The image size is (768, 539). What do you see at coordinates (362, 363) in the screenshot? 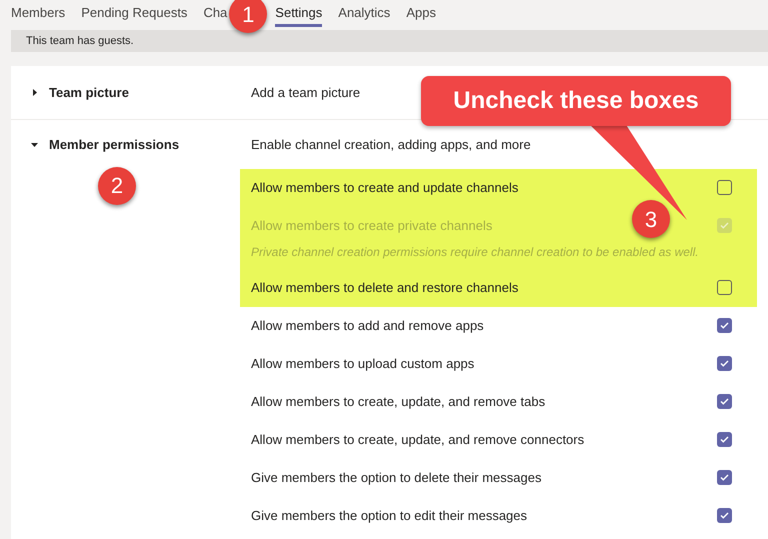
I see `setting-label: Allow members to upload custom apps` at bounding box center [362, 363].